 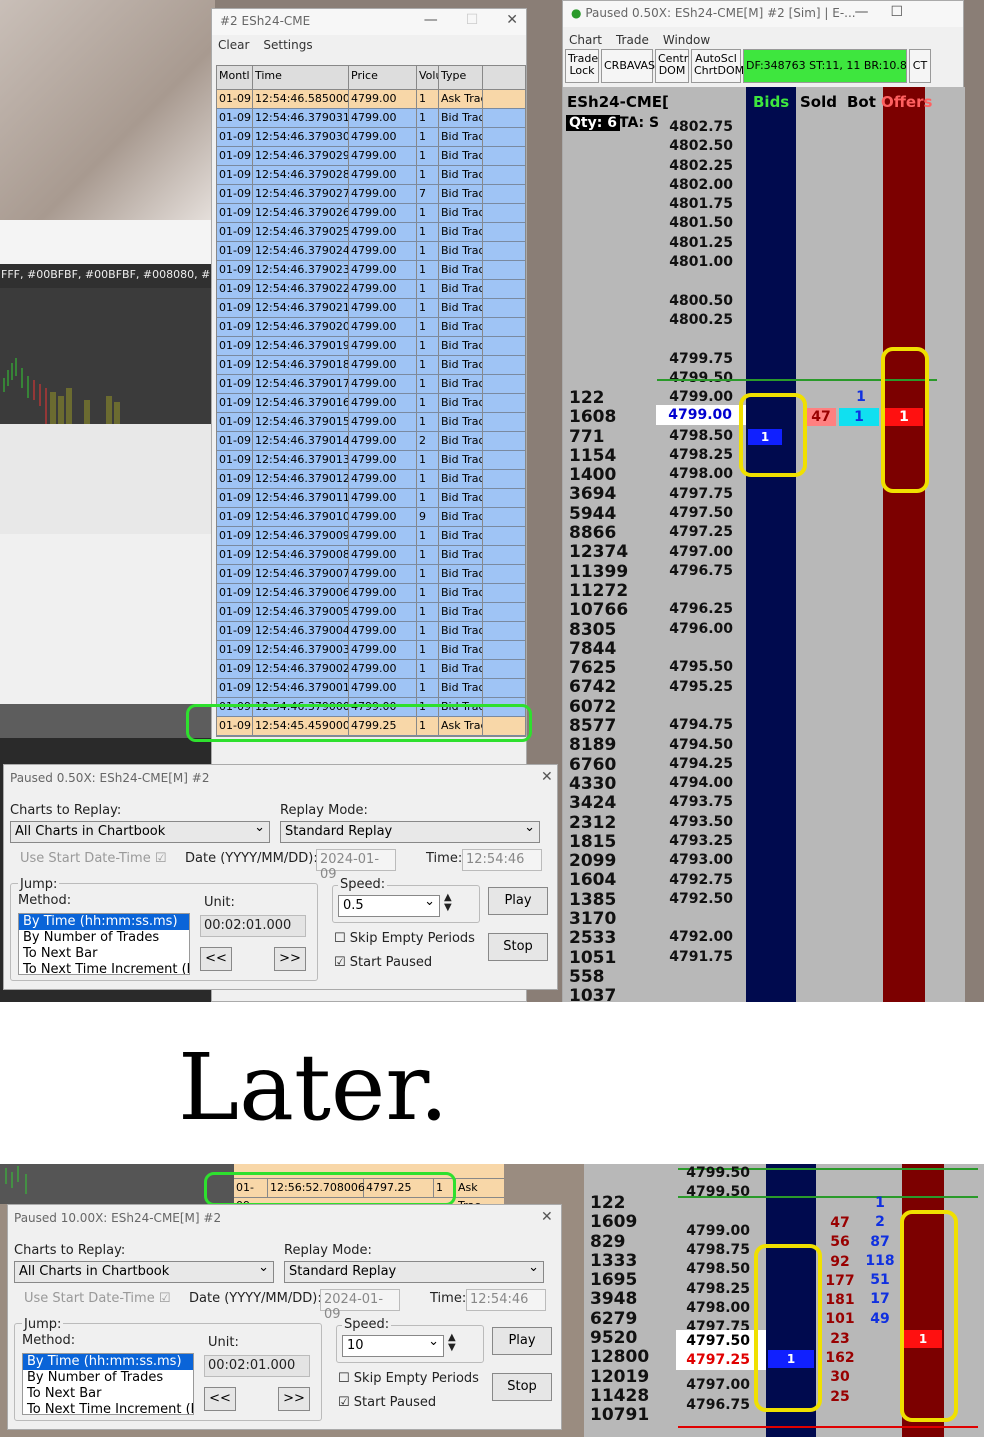 I want to click on crbavas-button: CRBAVAS, so click(x=628, y=66).